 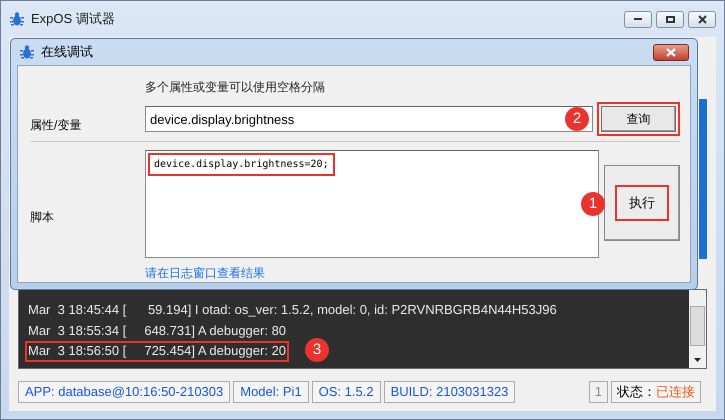 What do you see at coordinates (450, 392) in the screenshot?
I see `status-field: BUILD: 2103031323` at bounding box center [450, 392].